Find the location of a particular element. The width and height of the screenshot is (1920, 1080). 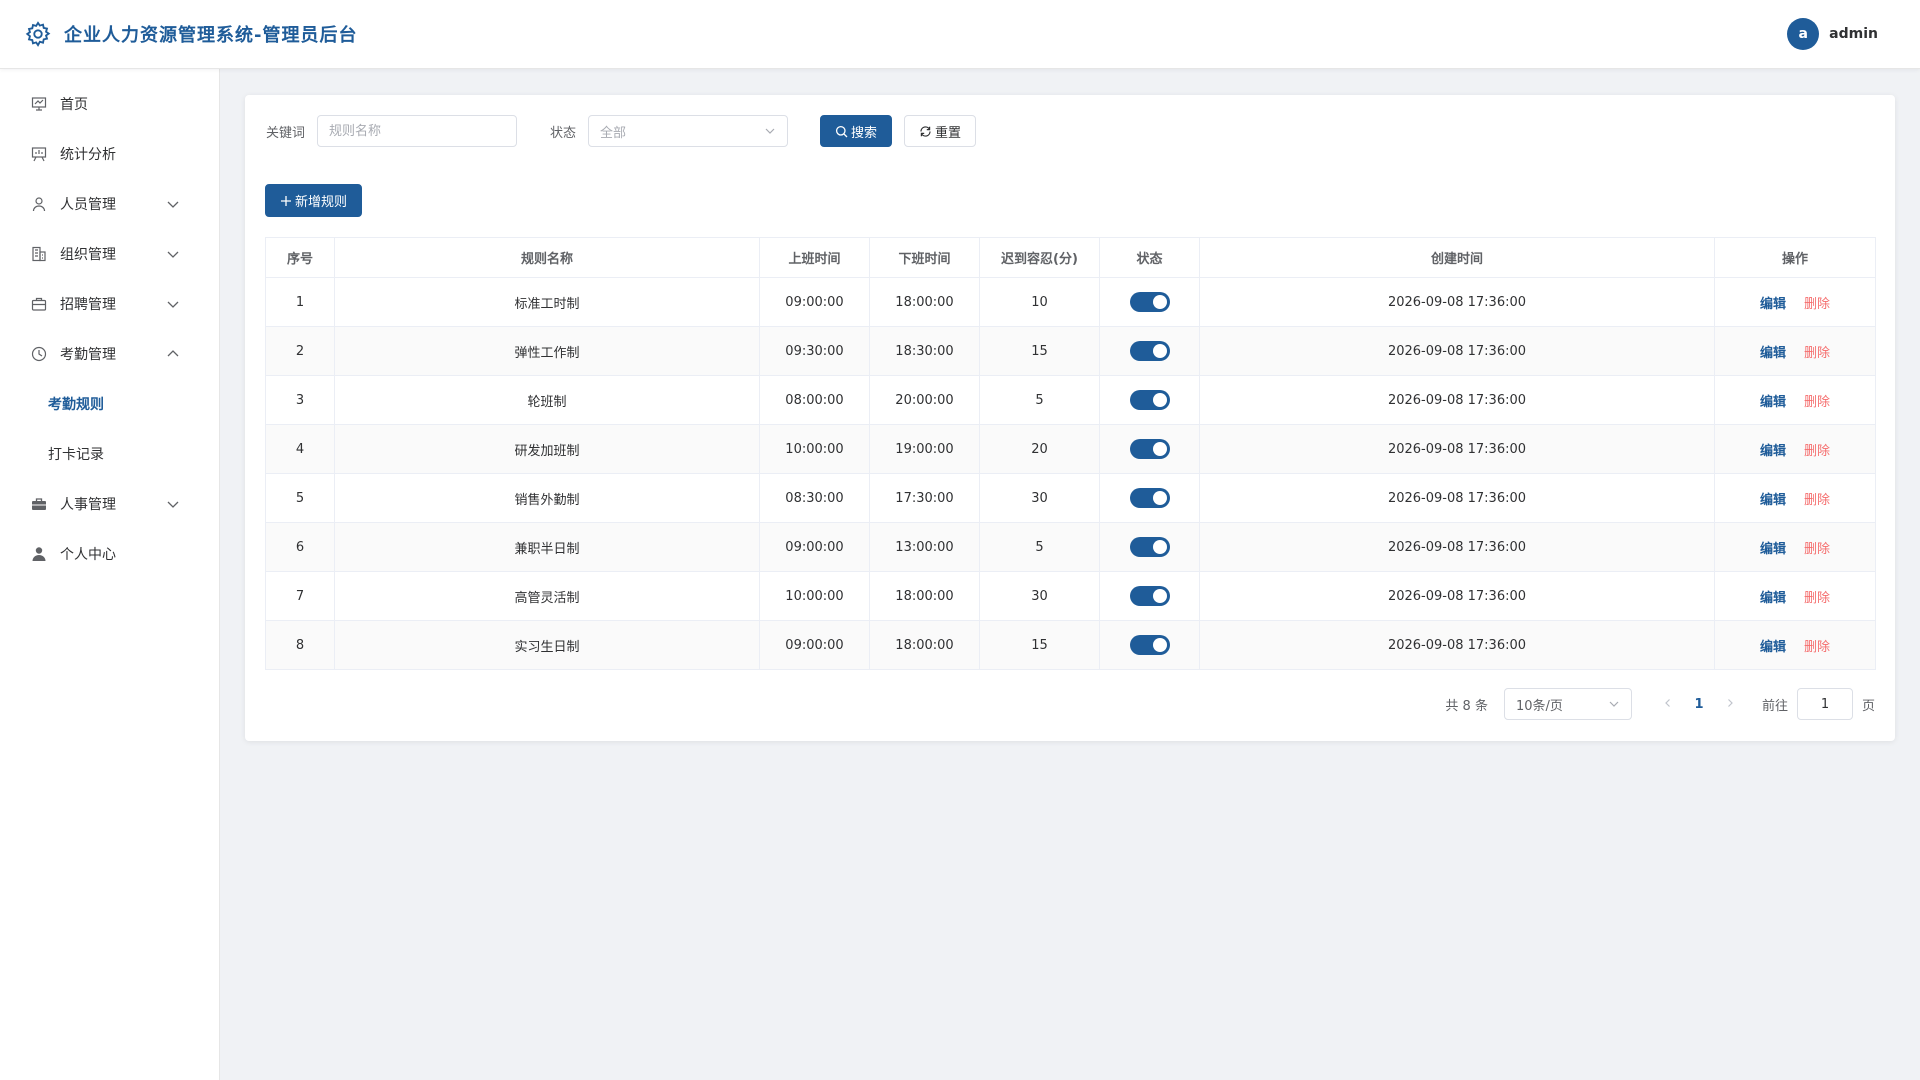

goto-label: 前往 is located at coordinates (1774, 706).